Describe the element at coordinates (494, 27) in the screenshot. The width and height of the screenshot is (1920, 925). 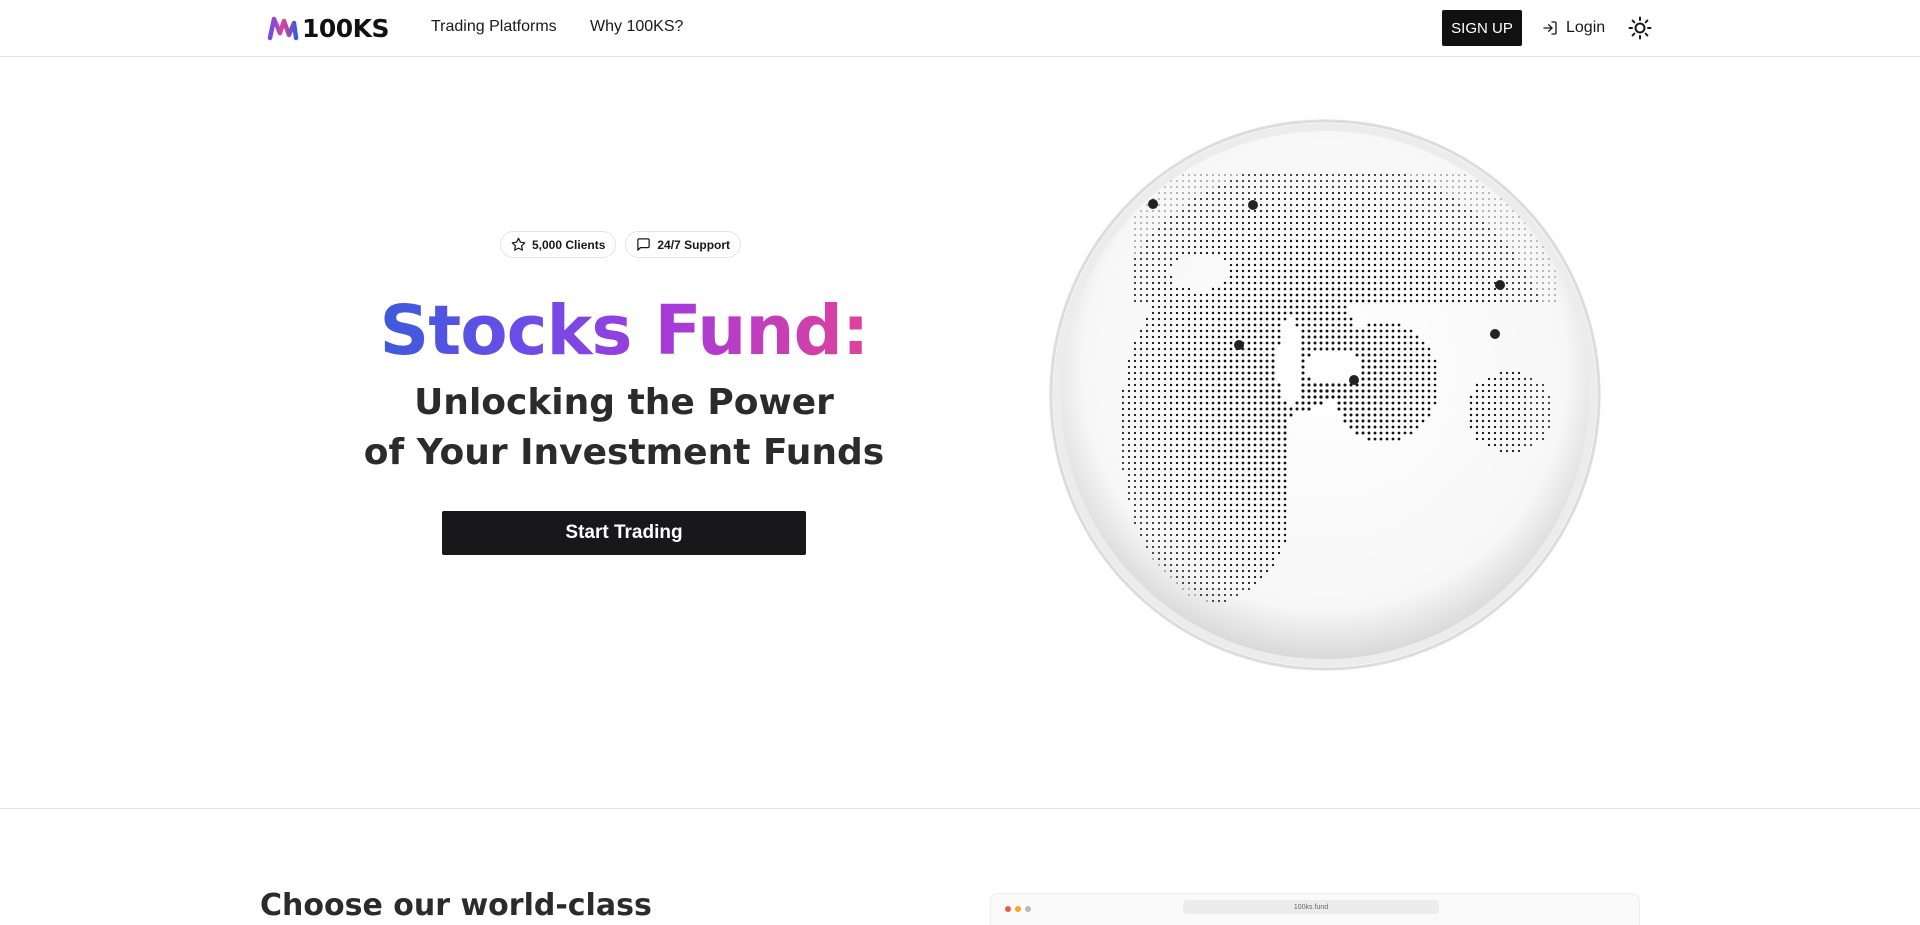
I see `nav-trading-platforms: Trading Platforms` at that location.